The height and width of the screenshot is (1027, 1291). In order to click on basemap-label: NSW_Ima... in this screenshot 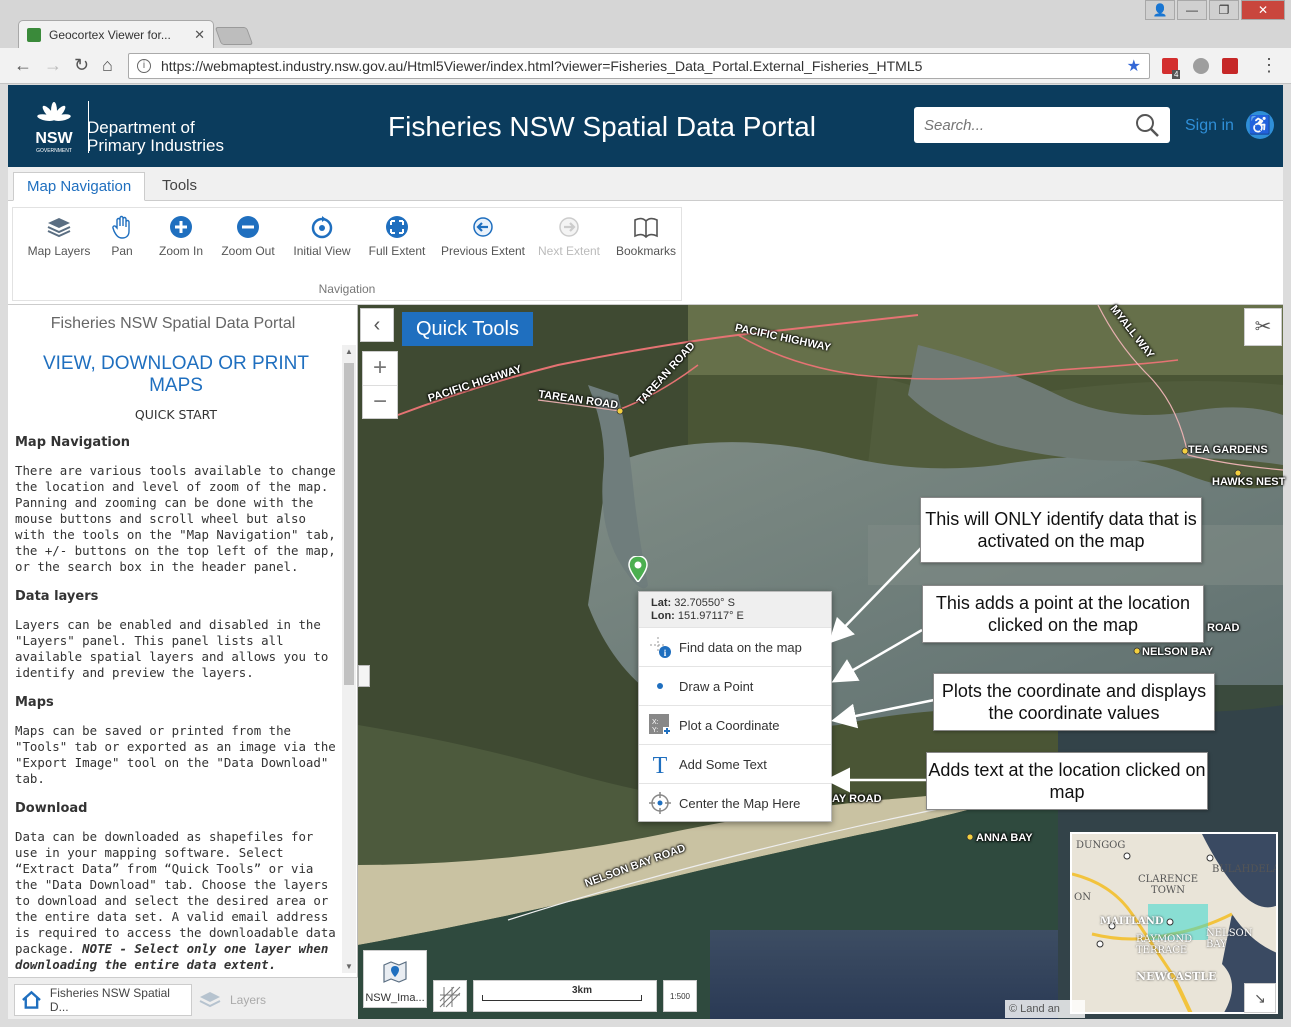, I will do `click(395, 998)`.